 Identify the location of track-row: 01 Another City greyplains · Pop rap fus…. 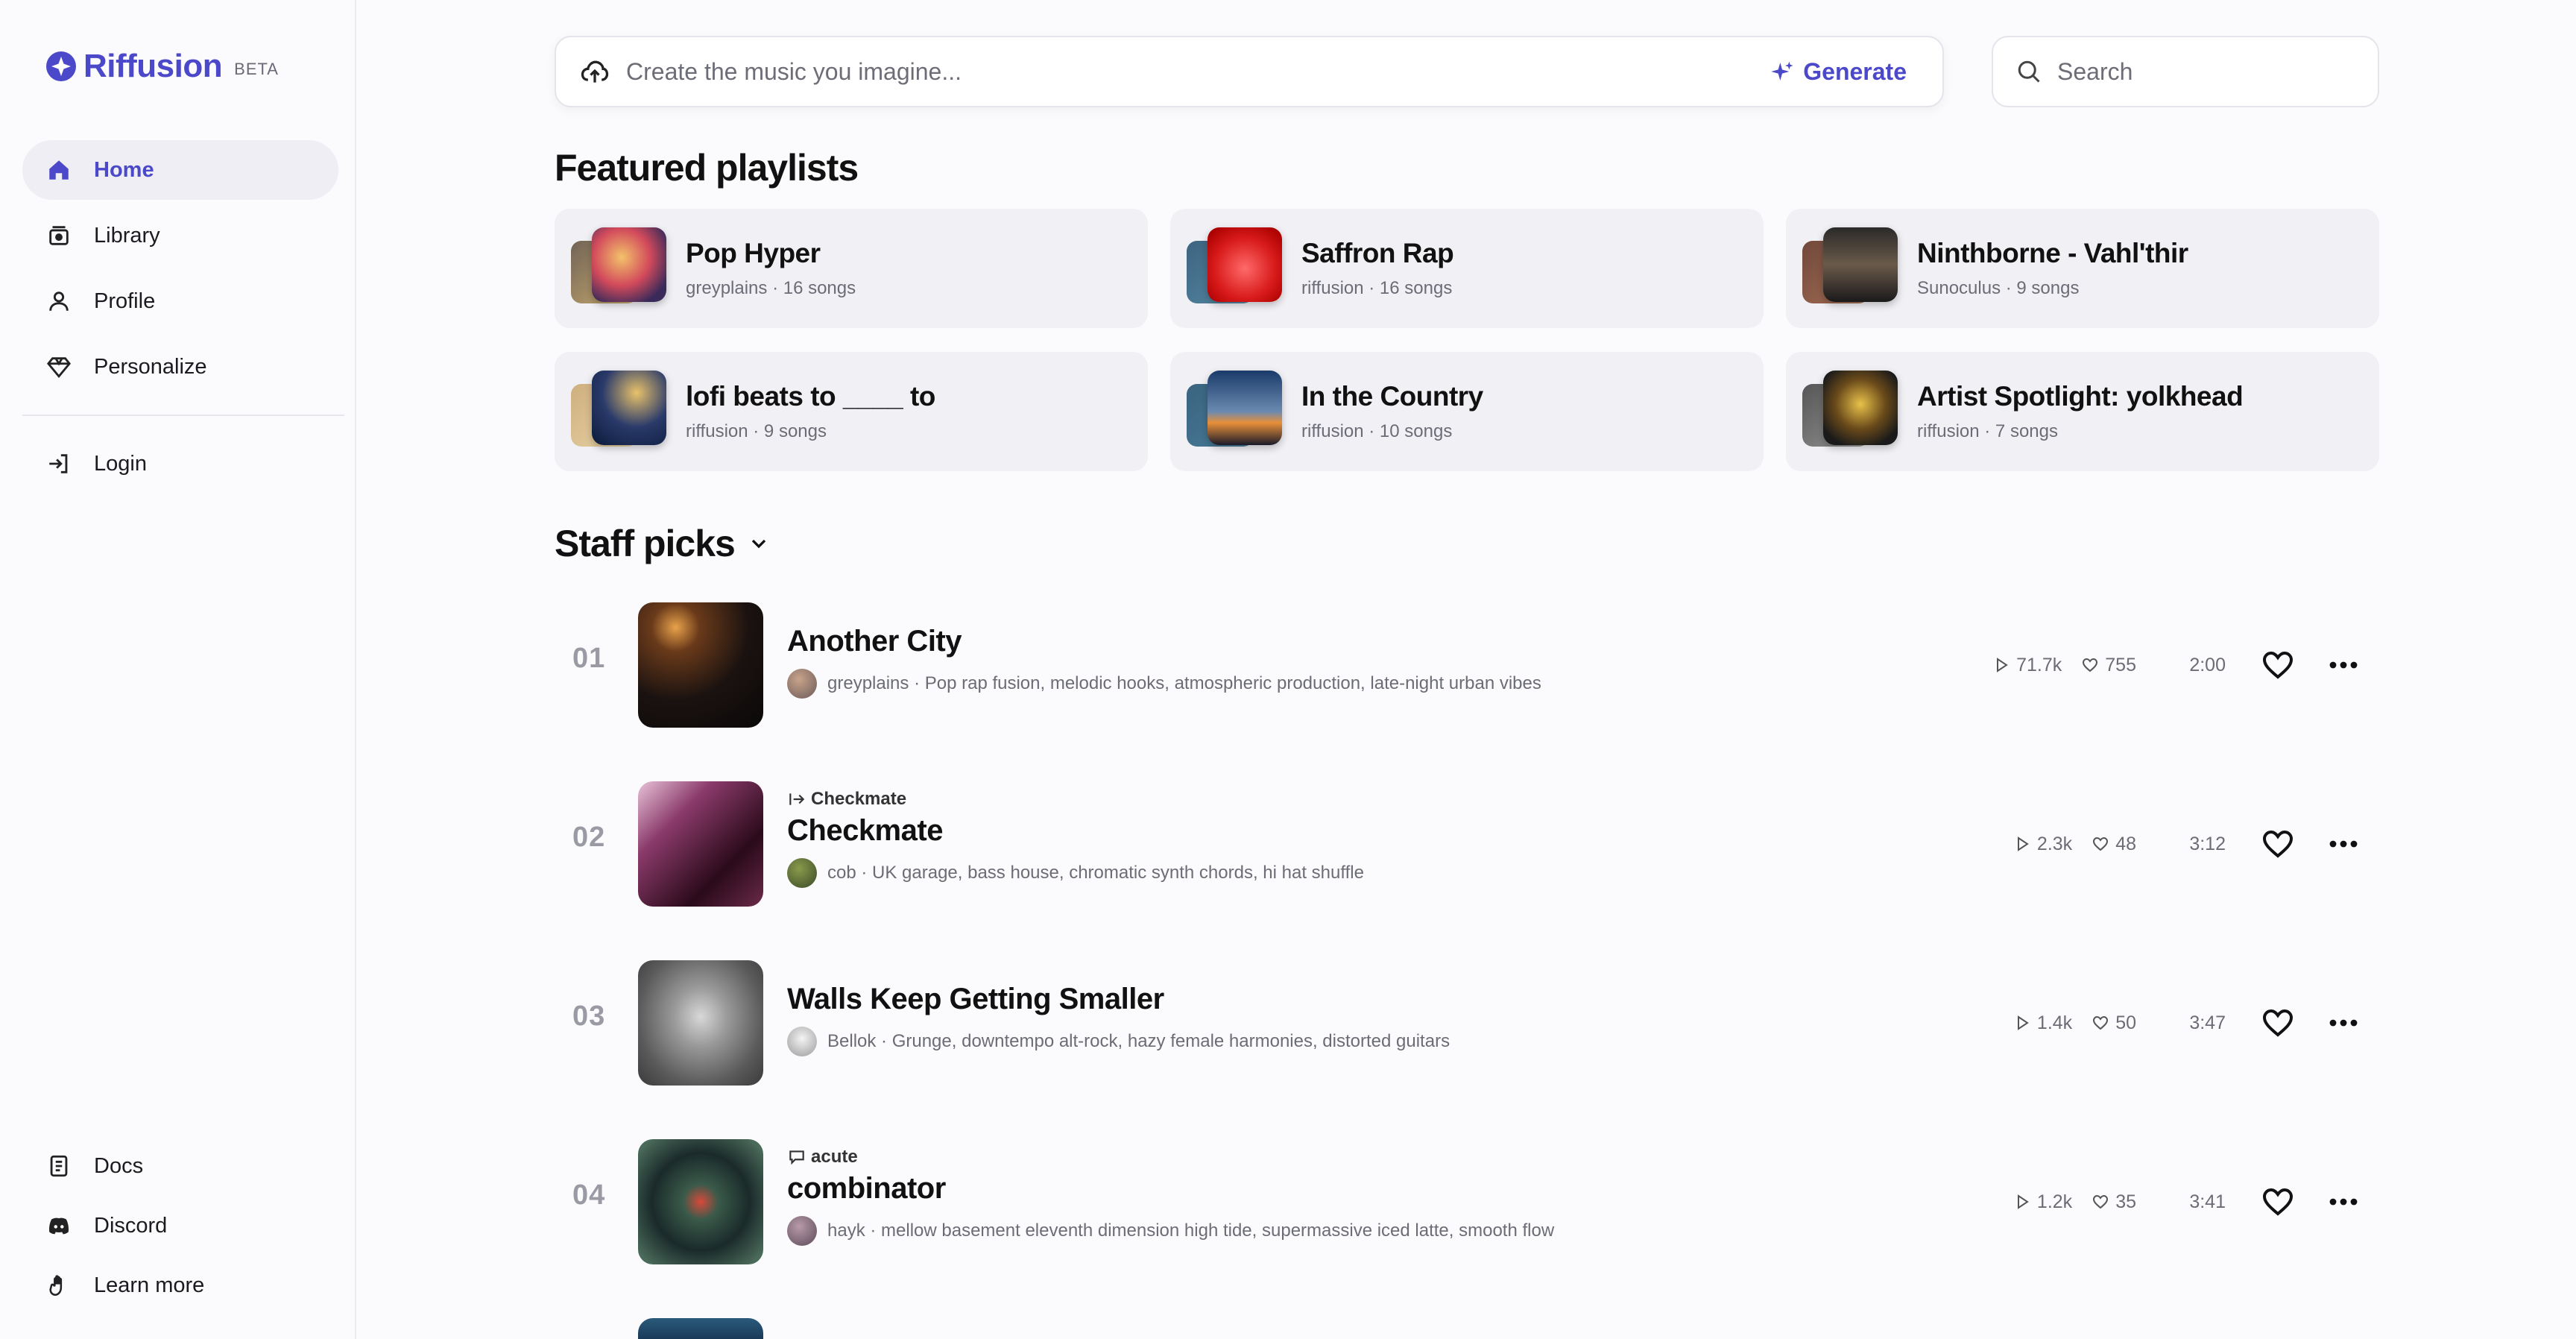
(1467, 665).